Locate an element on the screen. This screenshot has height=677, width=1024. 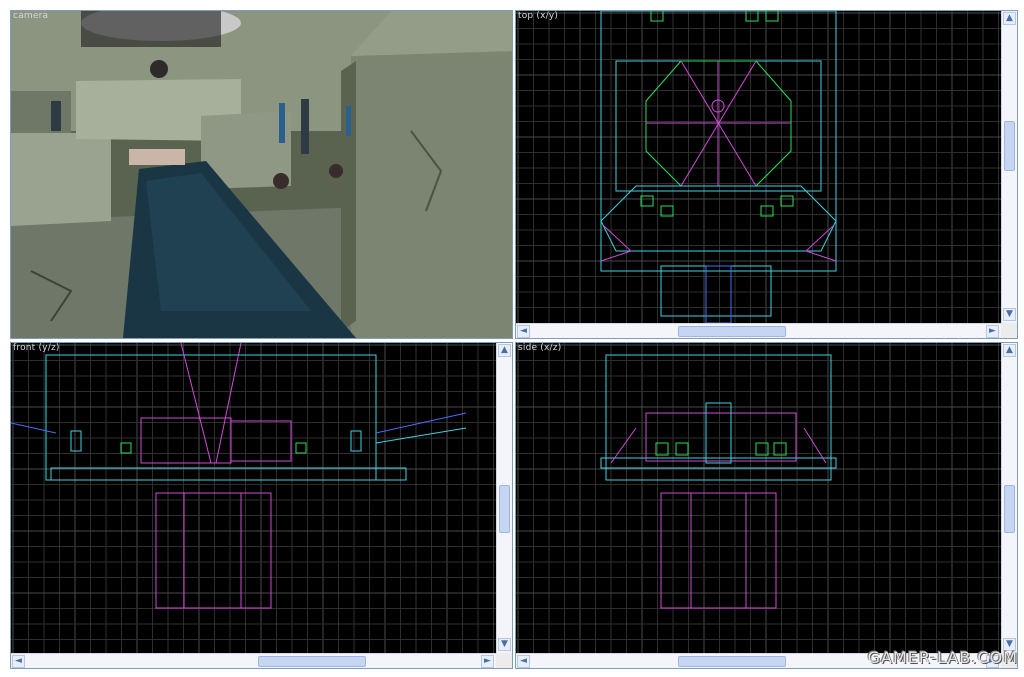
top-scroll-up-button: ▲ is located at coordinates (1009, 18).